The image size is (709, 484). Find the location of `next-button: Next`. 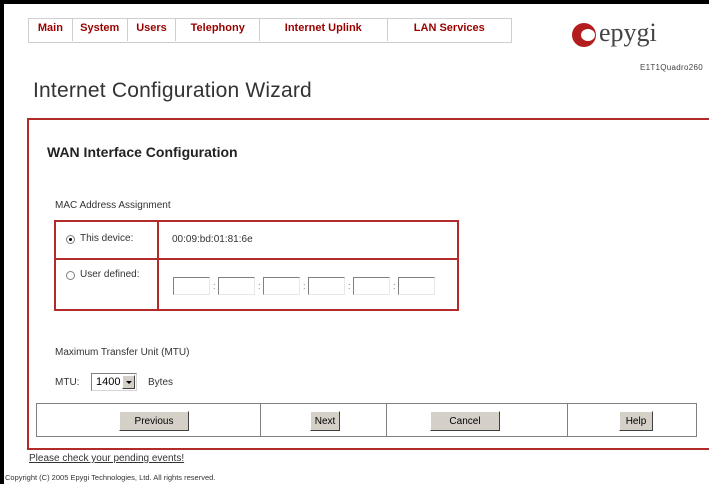

next-button: Next is located at coordinates (325, 421).